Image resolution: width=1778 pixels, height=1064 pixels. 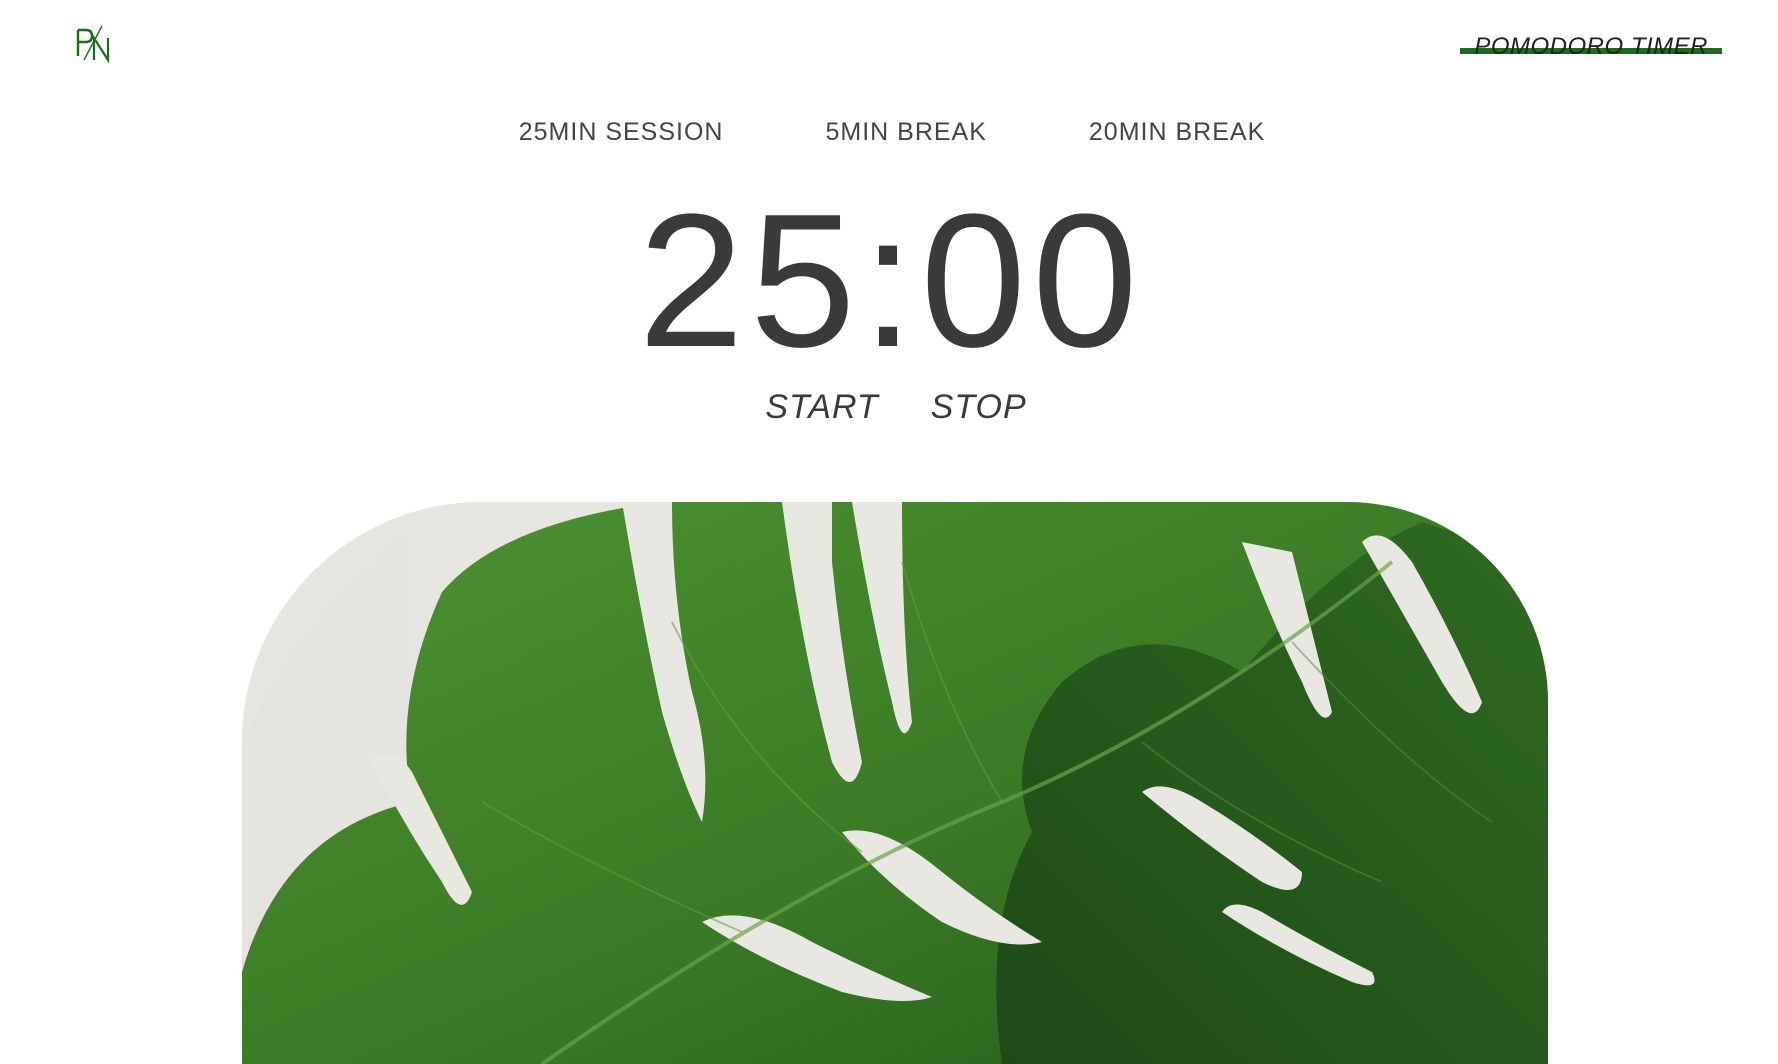 What do you see at coordinates (979, 407) in the screenshot?
I see `stop-button: STOP` at bounding box center [979, 407].